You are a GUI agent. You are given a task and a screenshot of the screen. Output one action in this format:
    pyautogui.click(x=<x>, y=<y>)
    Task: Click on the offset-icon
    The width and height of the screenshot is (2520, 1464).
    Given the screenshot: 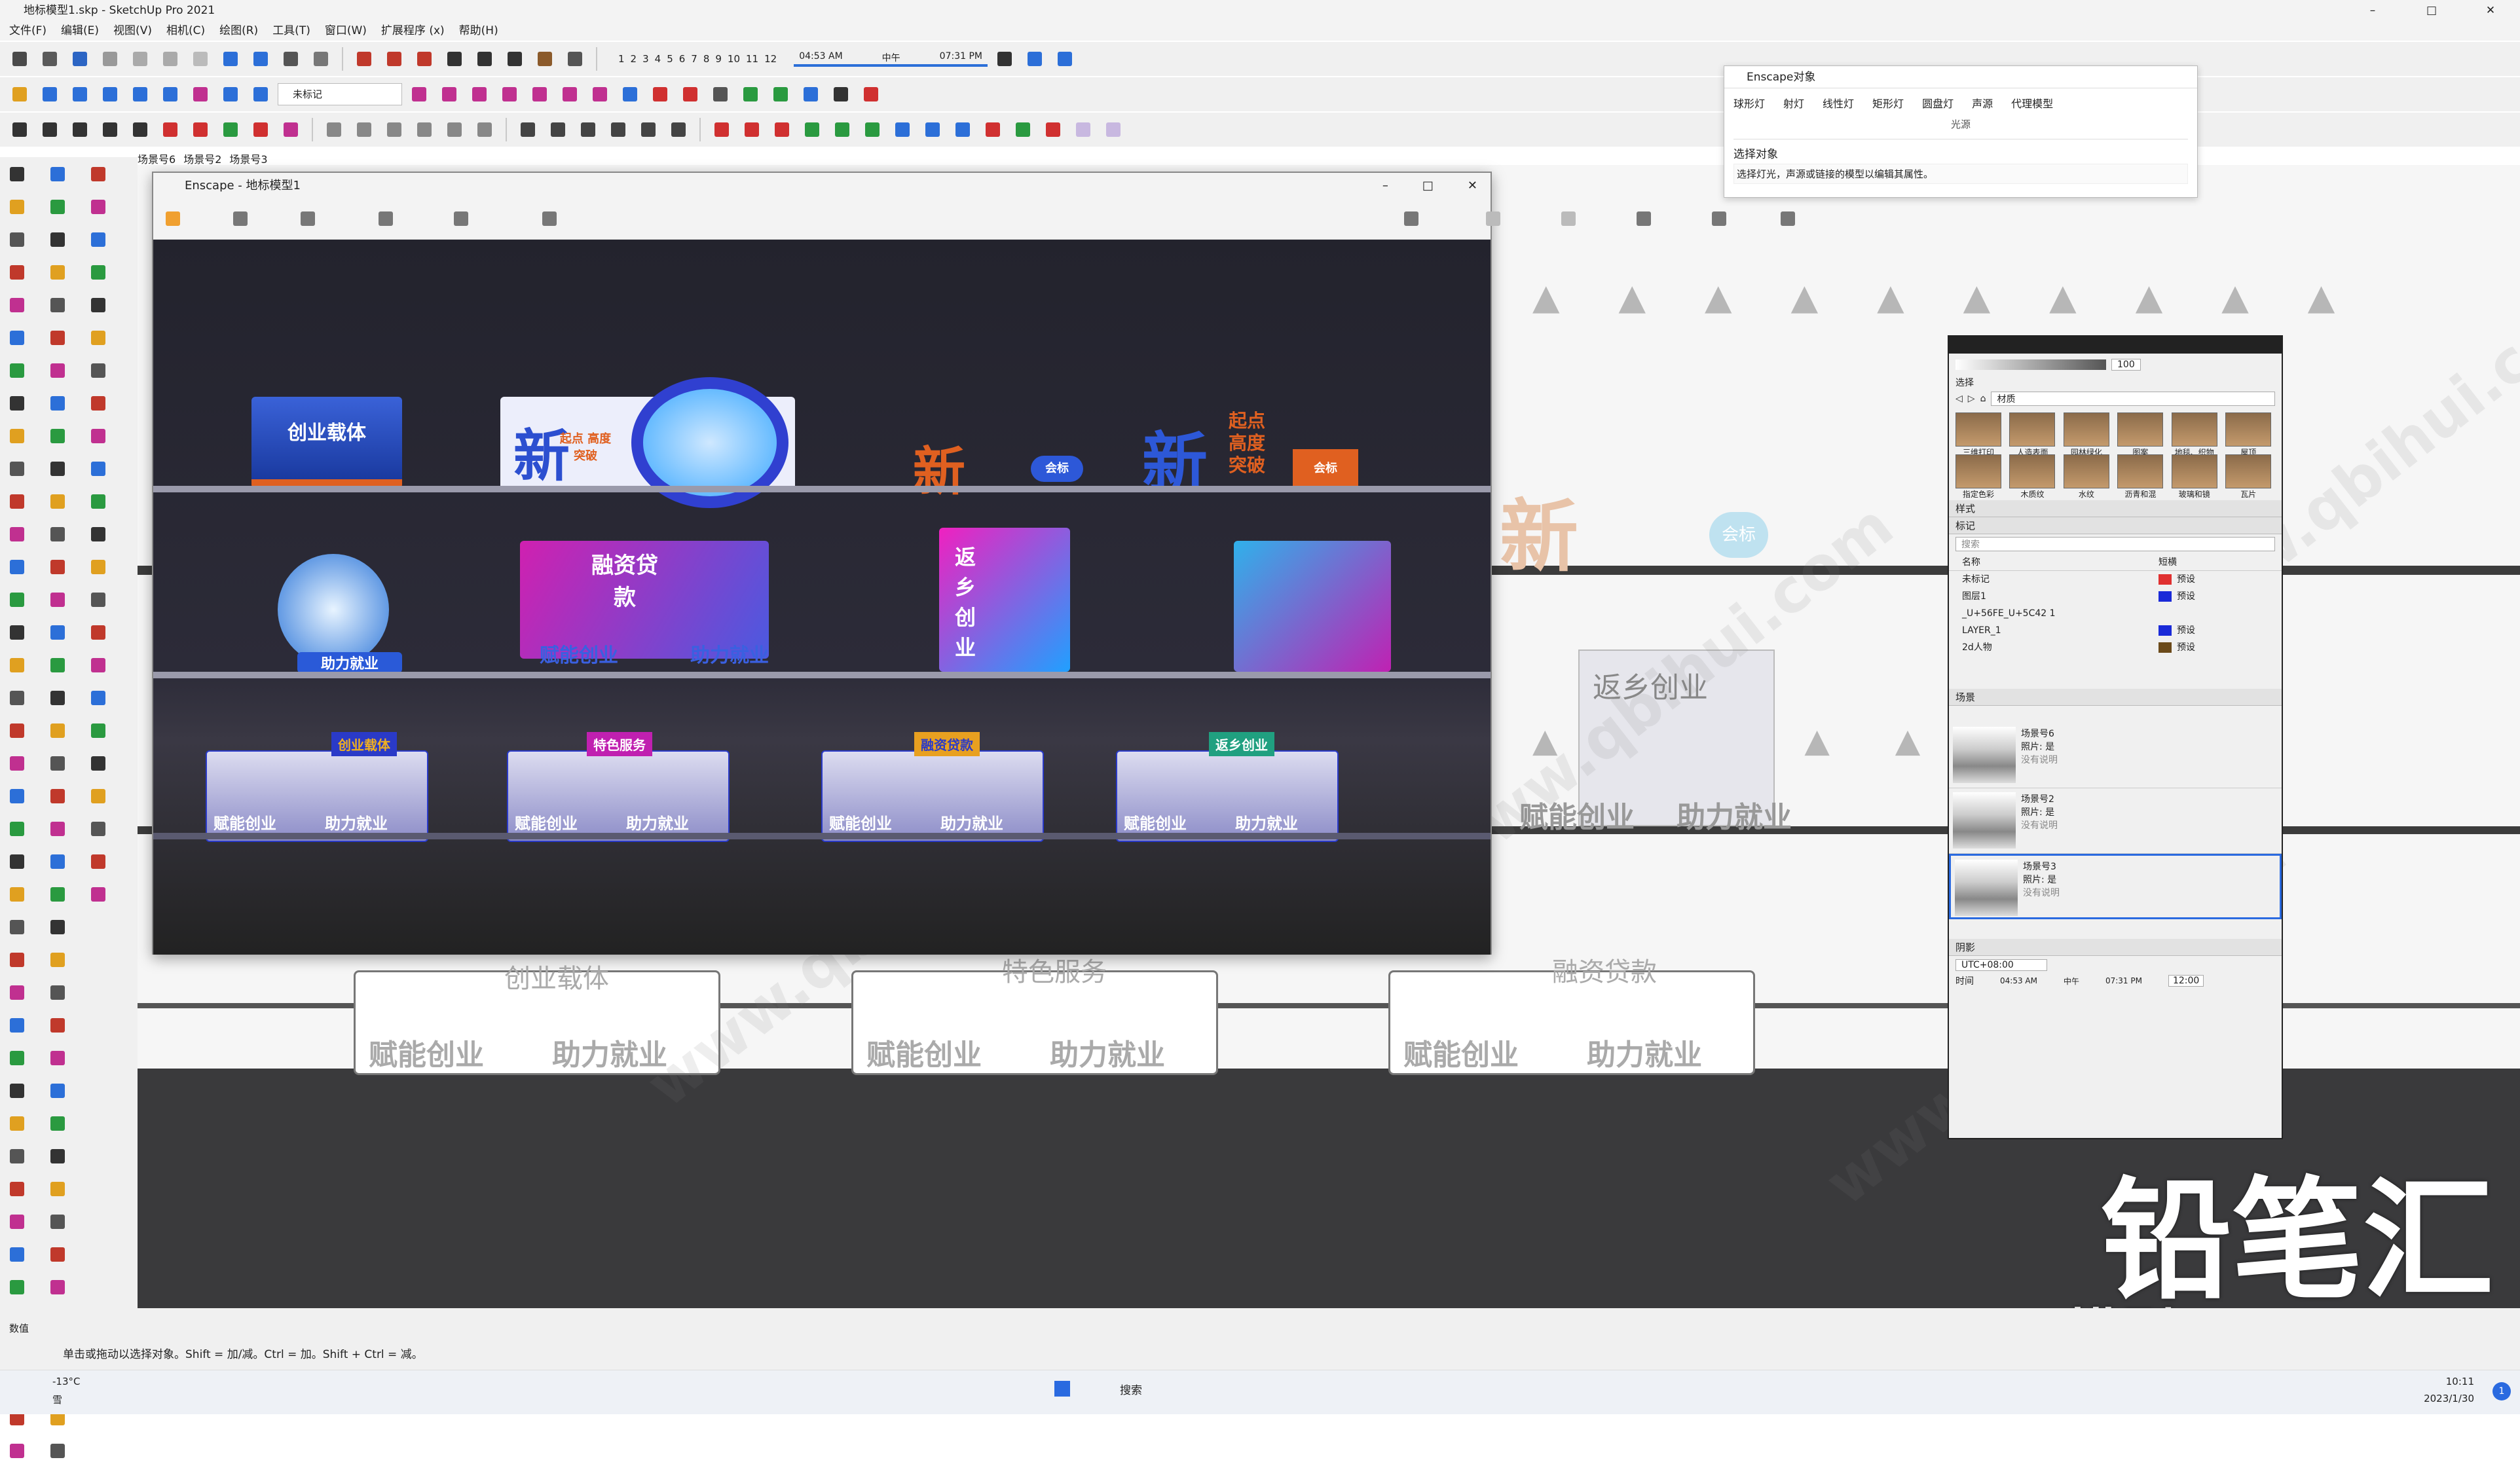 What is the action you would take?
    pyautogui.click(x=485, y=59)
    